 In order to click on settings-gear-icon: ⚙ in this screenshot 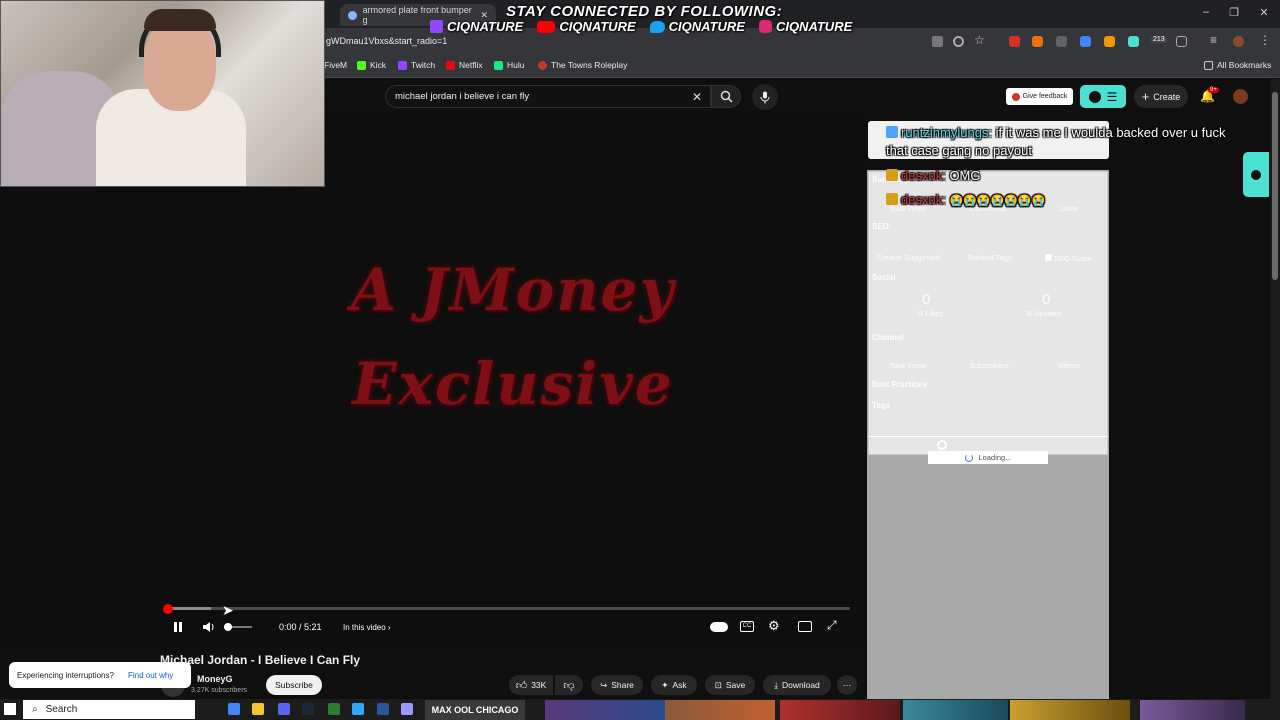, I will do `click(774, 626)`.